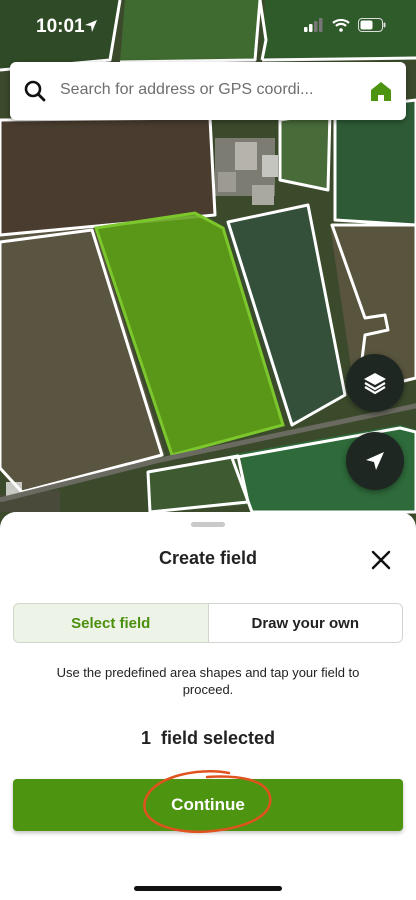 The height and width of the screenshot is (900, 416). I want to click on tab-select-field: Select field, so click(111, 623).